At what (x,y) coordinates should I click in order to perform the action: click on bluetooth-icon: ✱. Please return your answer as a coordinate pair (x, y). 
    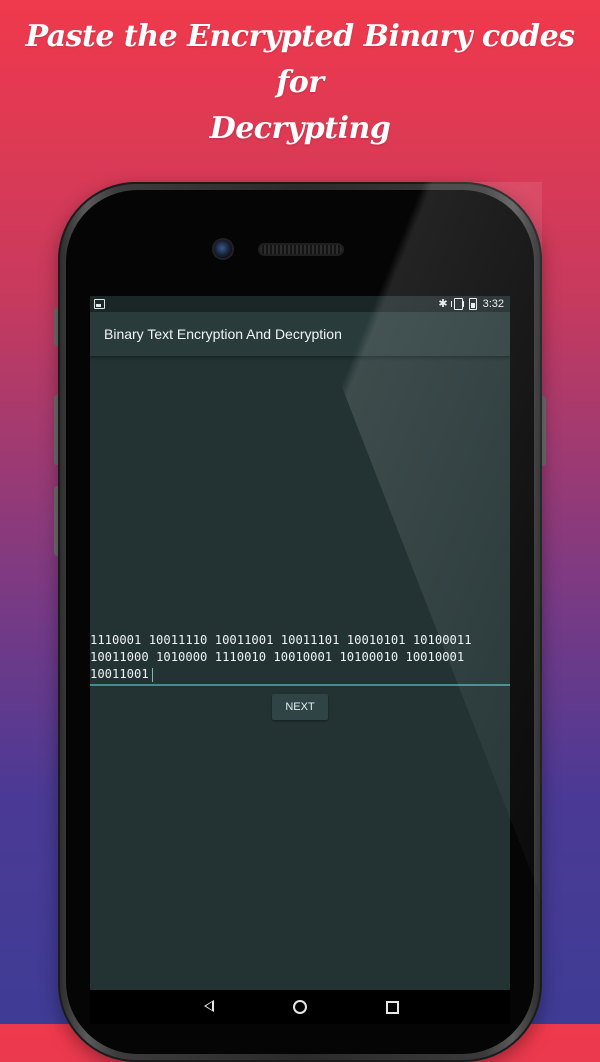
    Looking at the image, I should click on (443, 303).